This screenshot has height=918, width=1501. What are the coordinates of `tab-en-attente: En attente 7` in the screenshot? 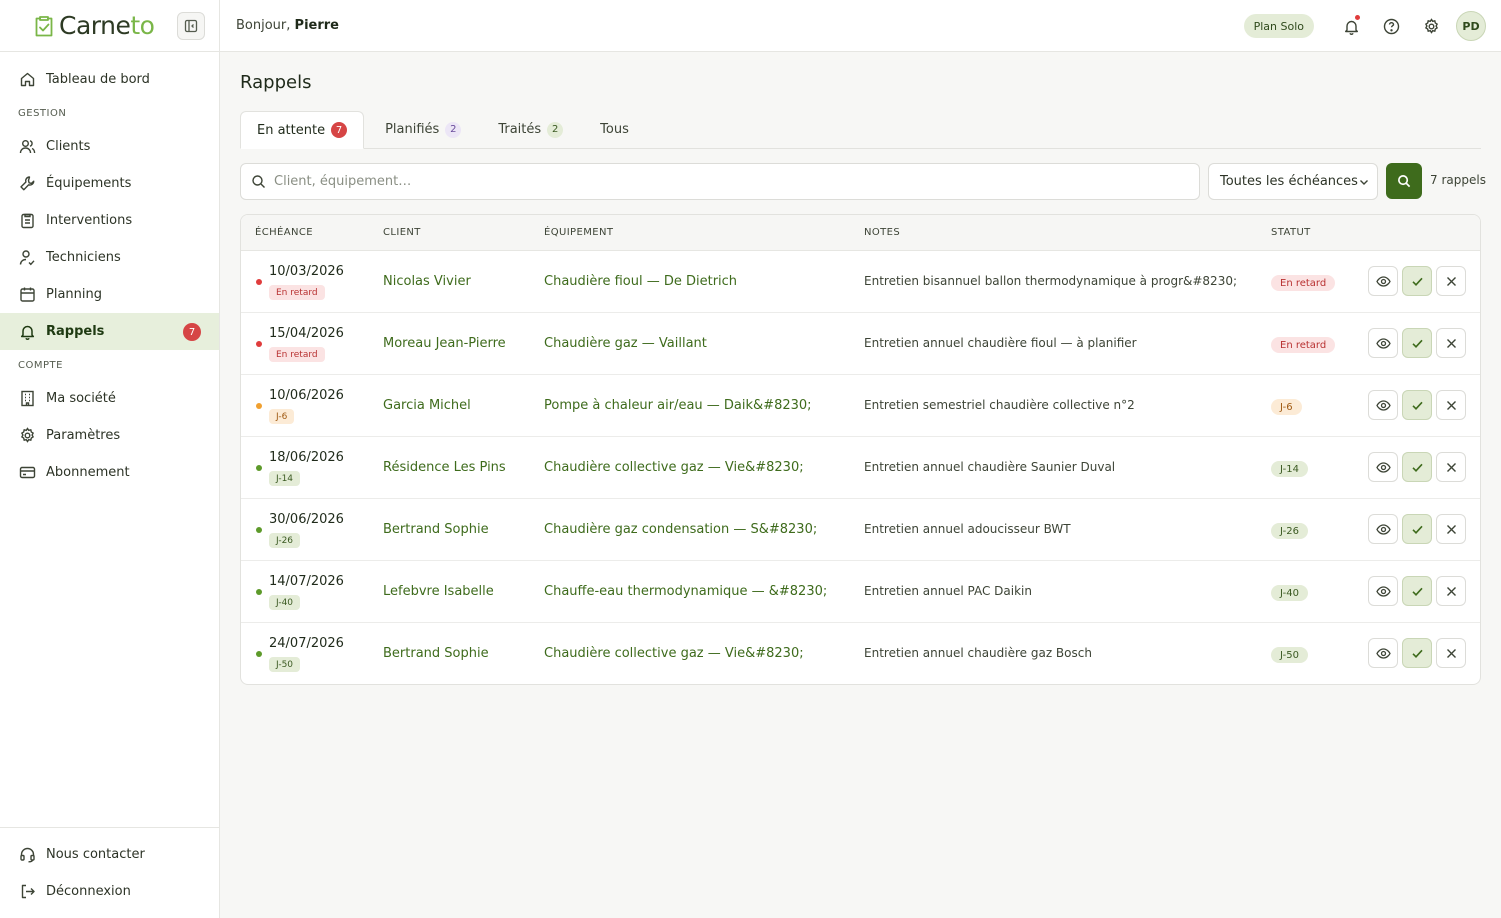 It's located at (302, 130).